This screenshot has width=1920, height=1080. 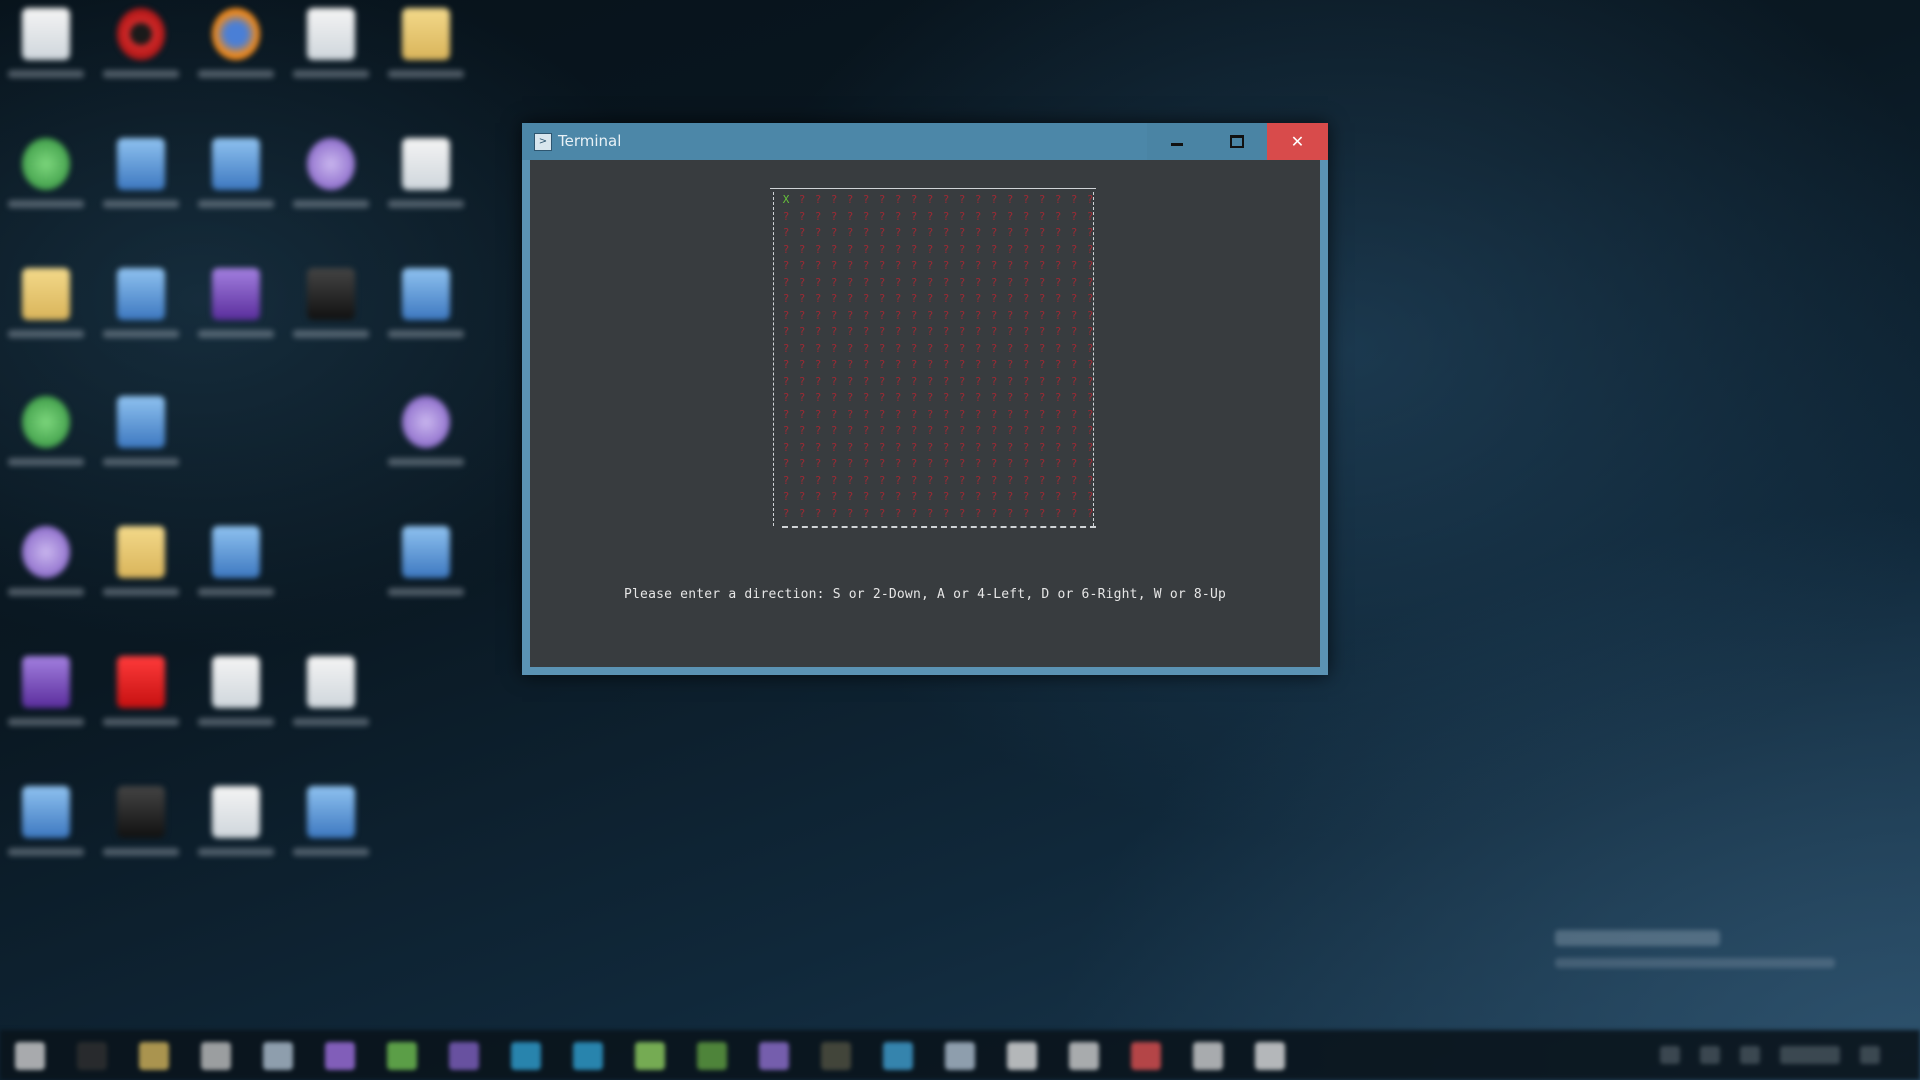 What do you see at coordinates (426, 164) in the screenshot?
I see `document-icon` at bounding box center [426, 164].